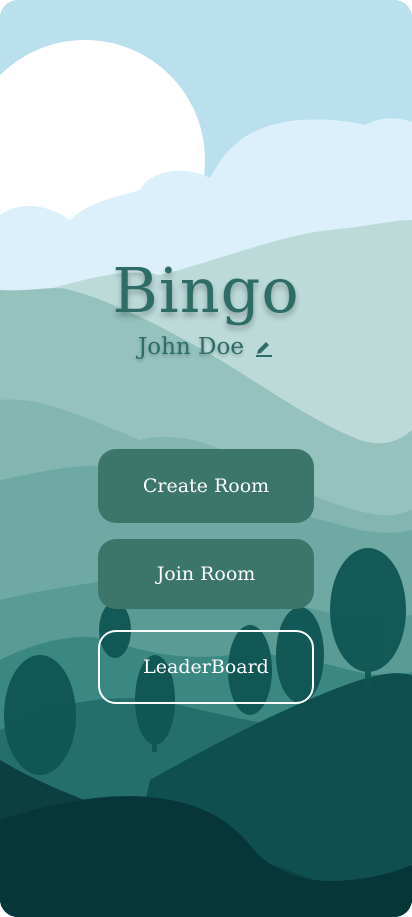 The width and height of the screenshot is (412, 917). Describe the element at coordinates (191, 347) in the screenshot. I see `username-label: John Doe` at that location.